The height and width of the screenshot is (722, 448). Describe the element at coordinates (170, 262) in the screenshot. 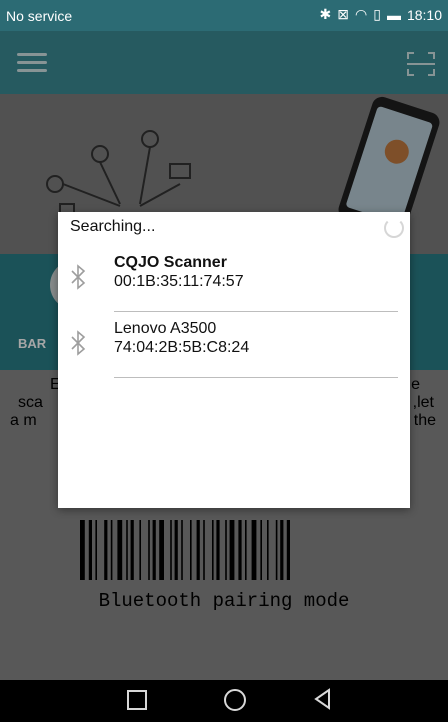

I see `device-name: CQJO Scanner` at that location.